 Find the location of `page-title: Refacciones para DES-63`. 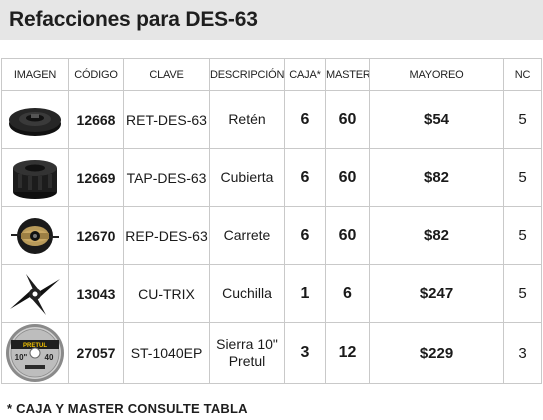

page-title: Refacciones para DES-63 is located at coordinates (133, 19).